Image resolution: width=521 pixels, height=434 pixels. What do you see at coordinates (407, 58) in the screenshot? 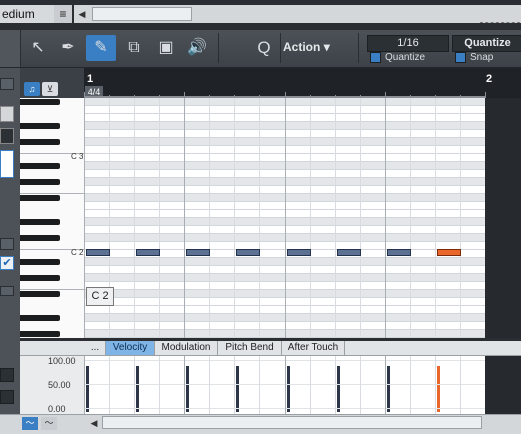
I see `quantize-toggle: Quantize` at bounding box center [407, 58].